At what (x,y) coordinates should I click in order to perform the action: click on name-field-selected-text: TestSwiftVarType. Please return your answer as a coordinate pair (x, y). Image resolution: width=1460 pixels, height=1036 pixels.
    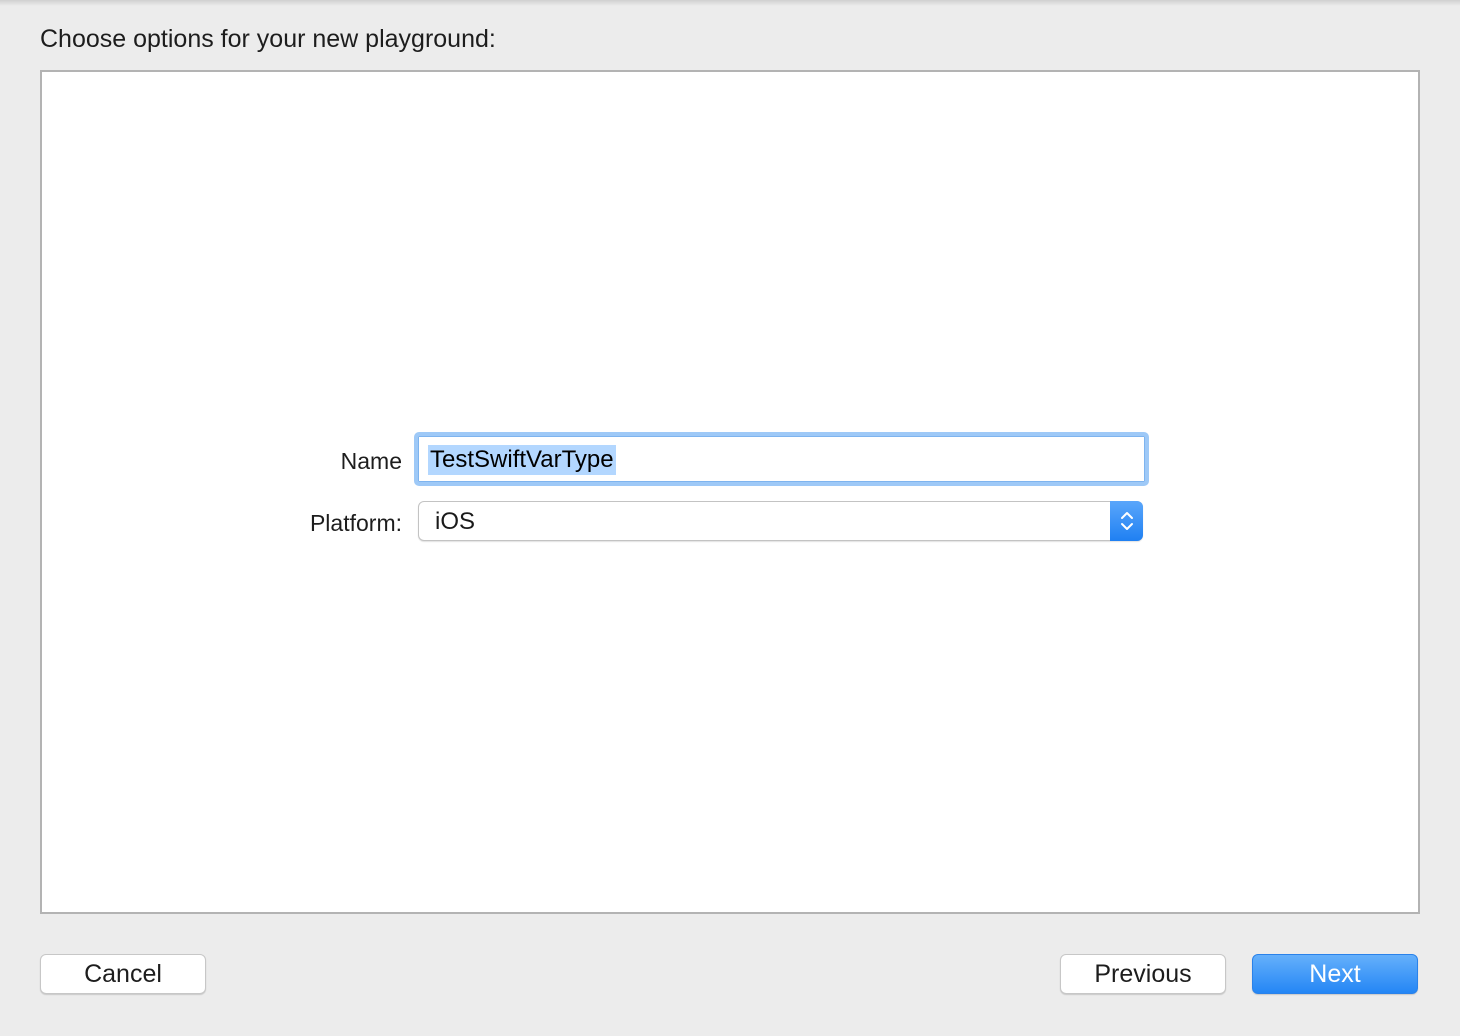
    Looking at the image, I should click on (522, 460).